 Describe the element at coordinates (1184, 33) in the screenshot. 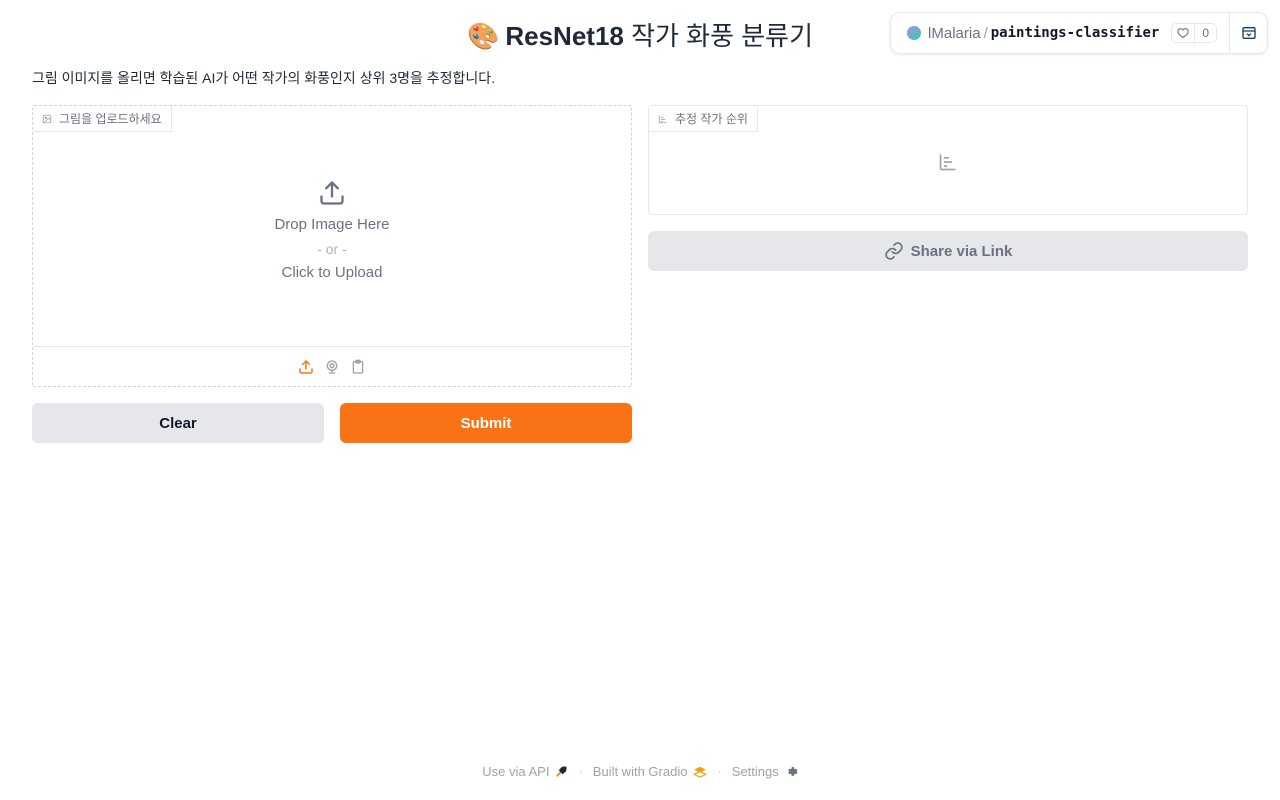

I see `heart-icon` at that location.